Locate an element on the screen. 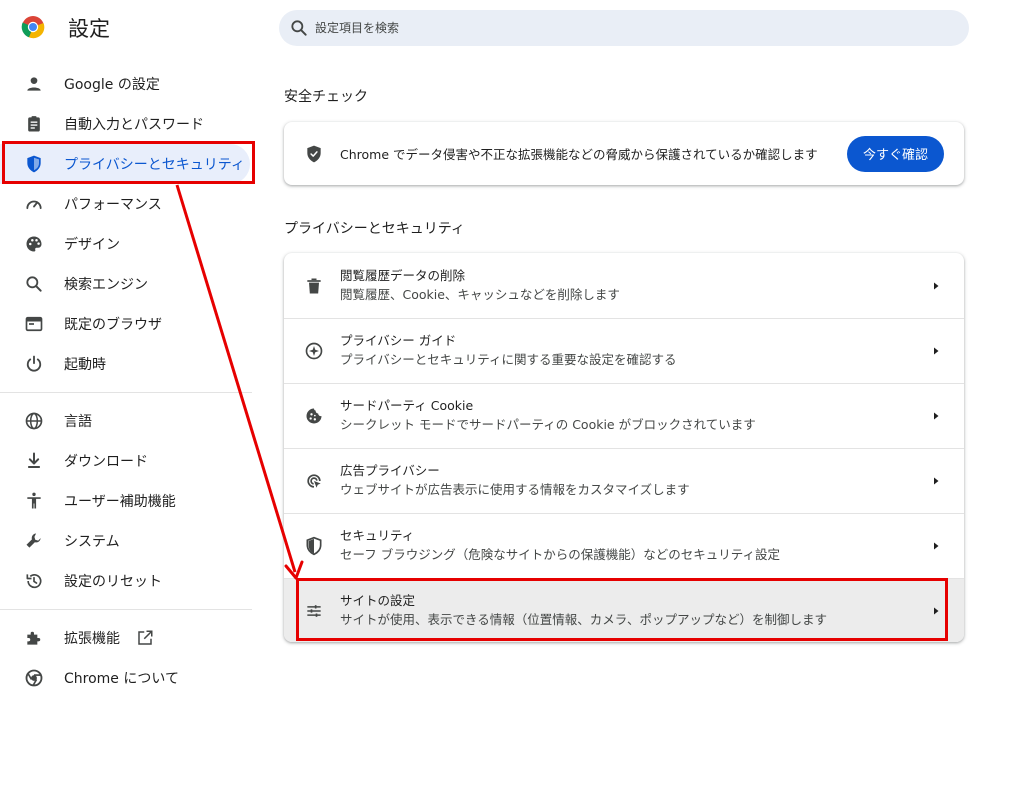 The width and height of the screenshot is (1036, 802). compass-icon is located at coordinates (314, 351).